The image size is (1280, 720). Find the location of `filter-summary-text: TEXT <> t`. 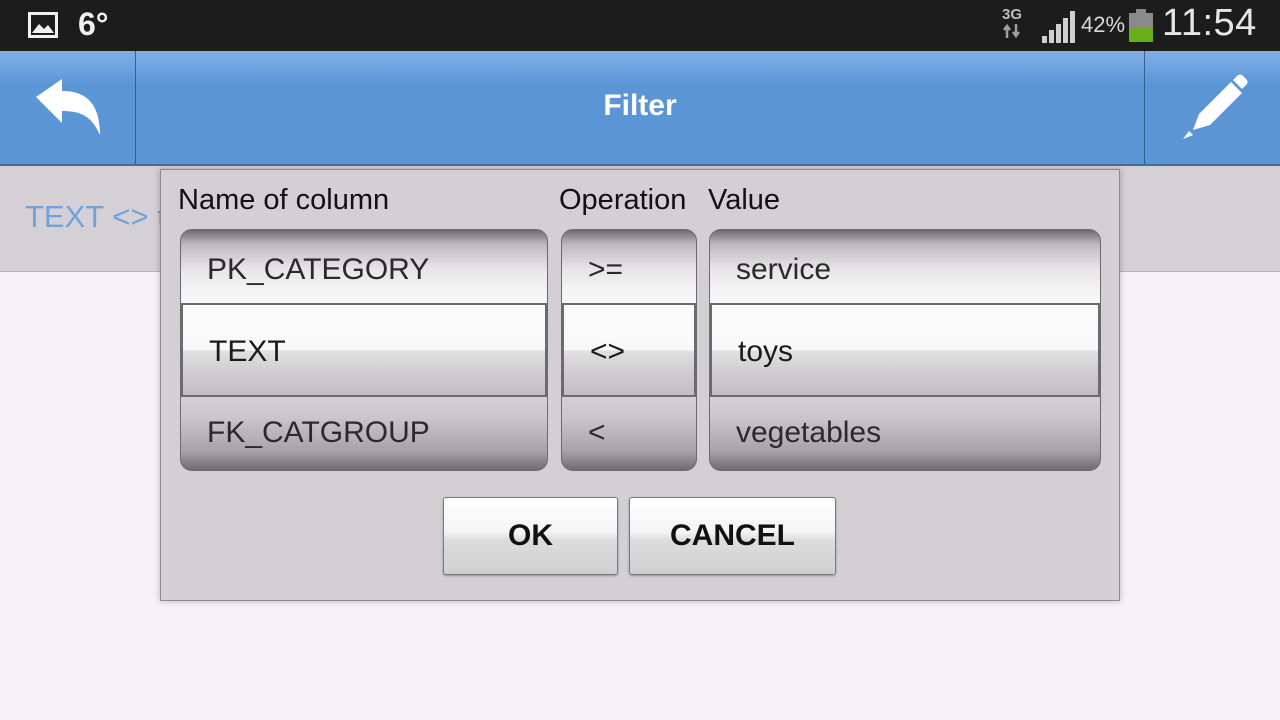

filter-summary-text: TEXT <> t is located at coordinates (95, 217).